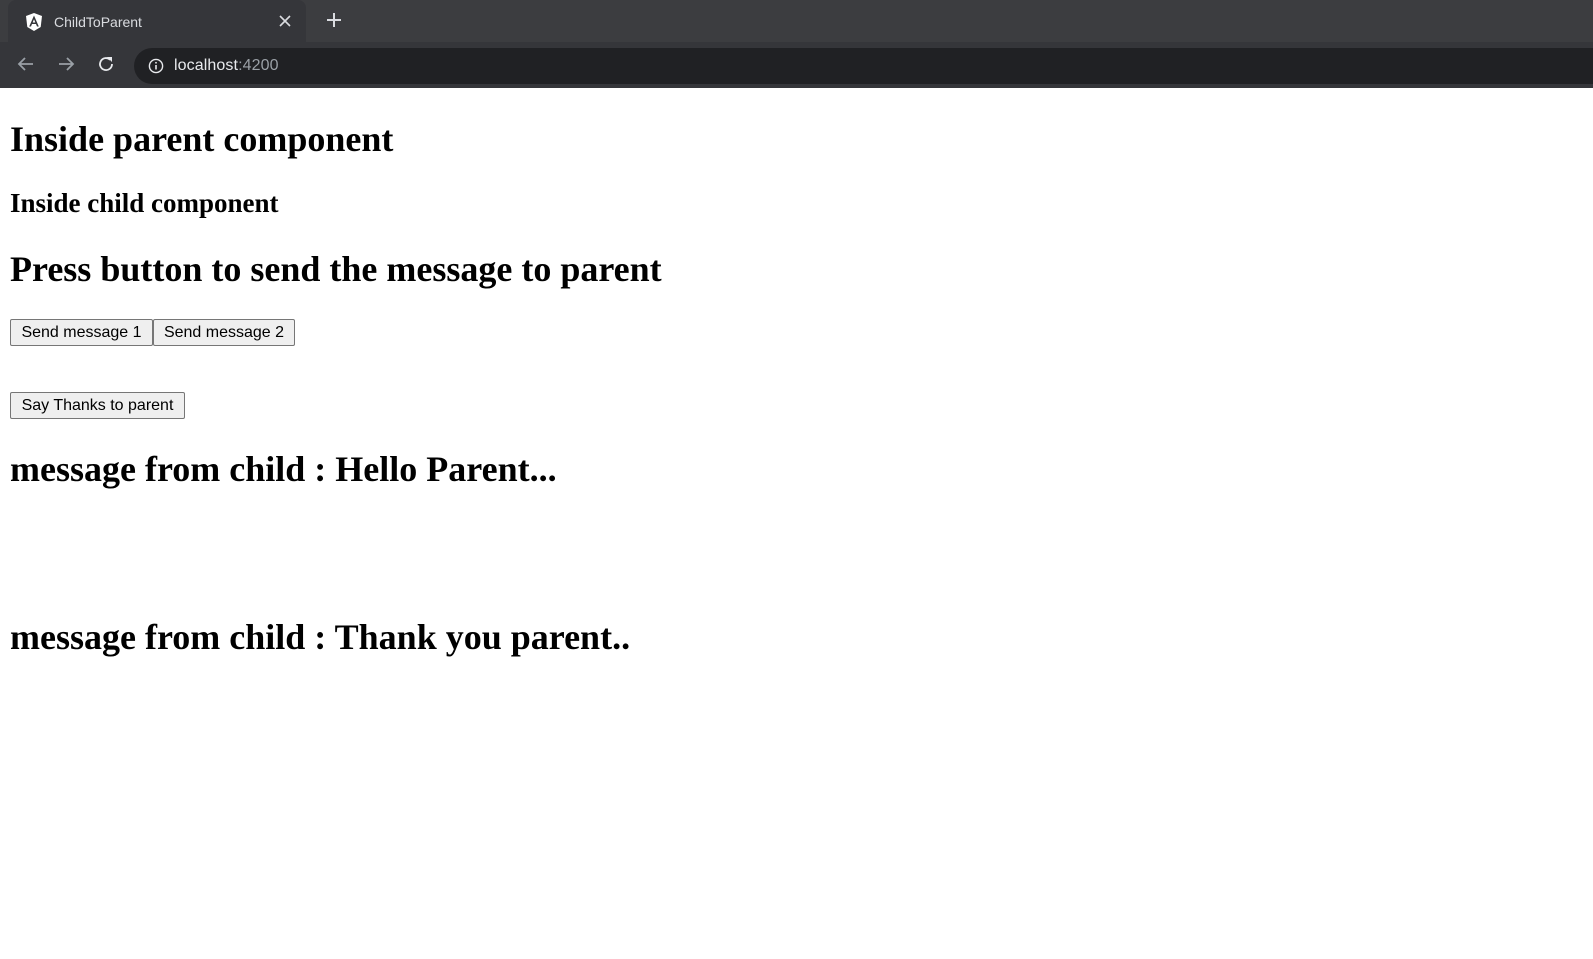  I want to click on angular-logo-icon, so click(34, 22).